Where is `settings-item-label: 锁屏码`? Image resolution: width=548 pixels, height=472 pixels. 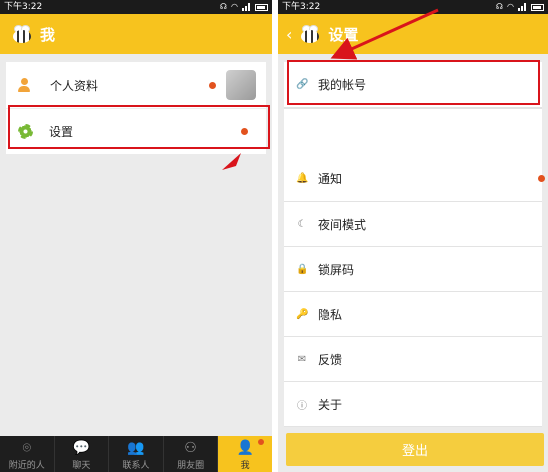 settings-item-label: 锁屏码 is located at coordinates (336, 269).